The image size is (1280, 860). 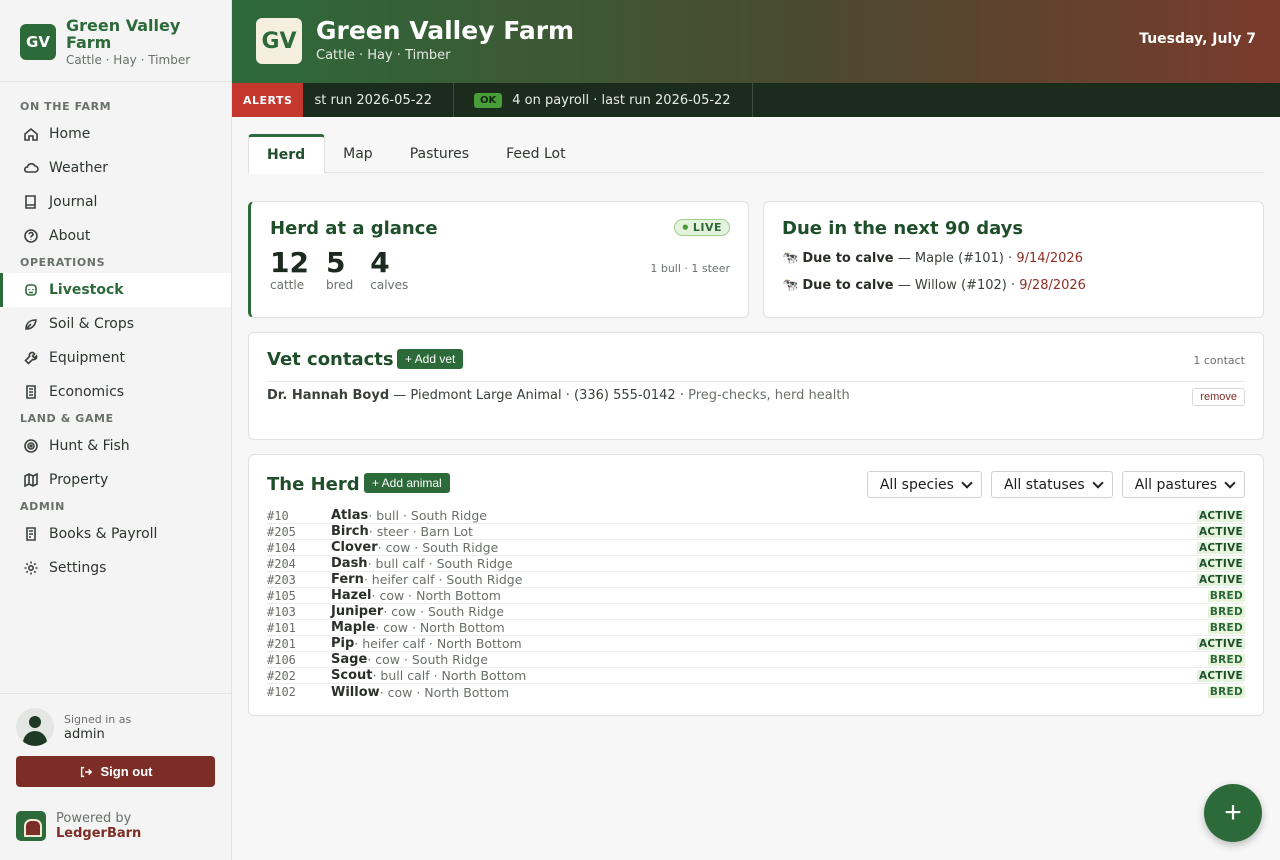 What do you see at coordinates (281, 627) in the screenshot?
I see `animal-id: #101` at bounding box center [281, 627].